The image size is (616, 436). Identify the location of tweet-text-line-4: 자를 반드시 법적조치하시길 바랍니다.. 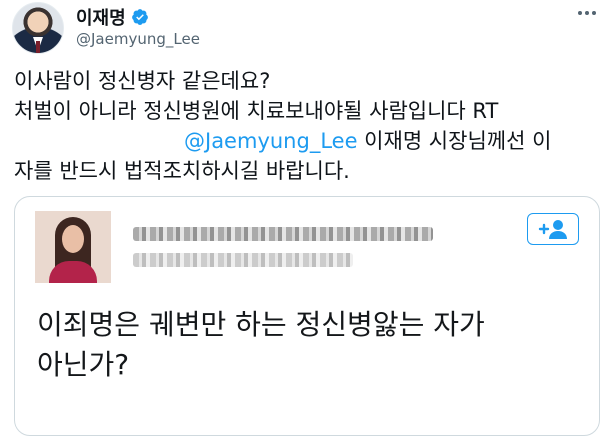
(182, 171).